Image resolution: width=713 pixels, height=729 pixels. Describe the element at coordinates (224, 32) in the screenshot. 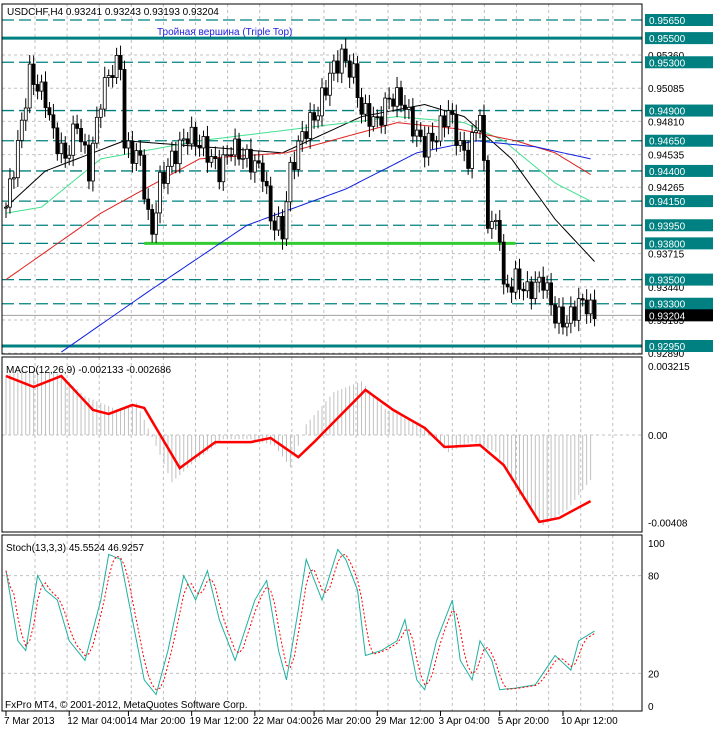

I see `pattern-label: Тройная вершина (Triple Top)` at that location.